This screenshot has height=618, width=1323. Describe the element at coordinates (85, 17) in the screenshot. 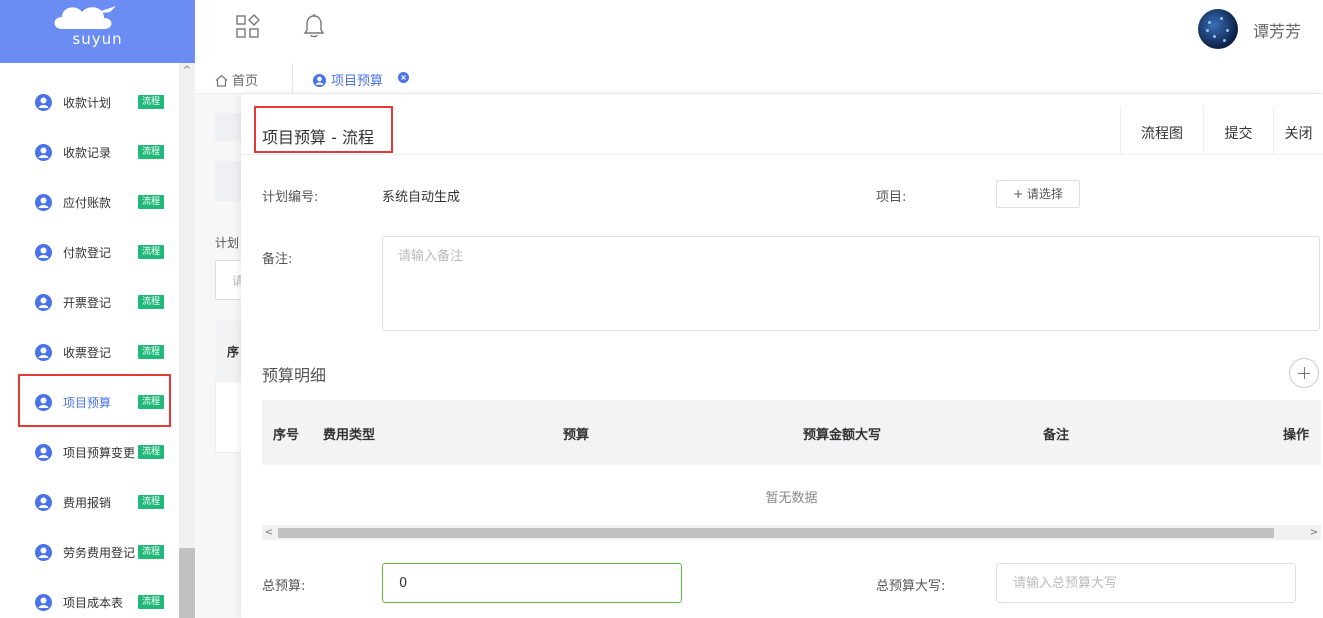

I see `cloud-logo-icon` at that location.